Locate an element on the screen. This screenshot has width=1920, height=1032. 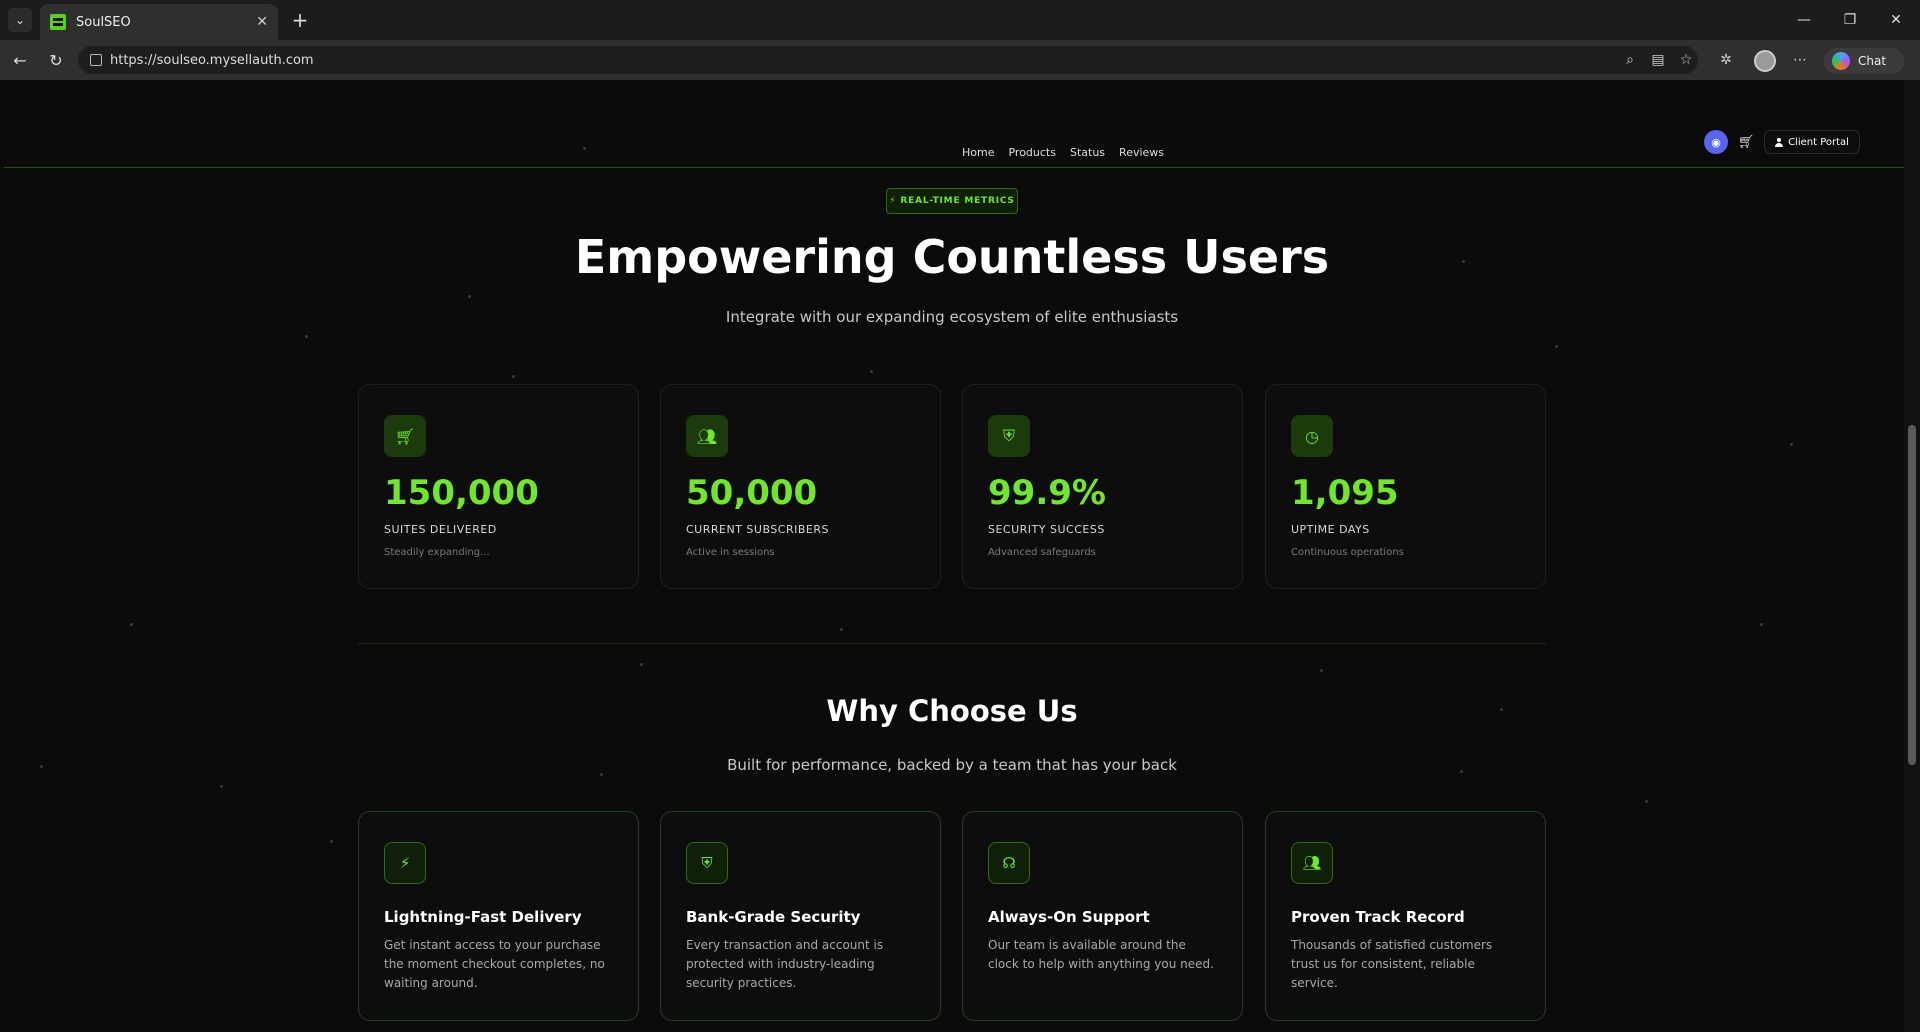
reader-view-icon: ▤ is located at coordinates (1658, 60).